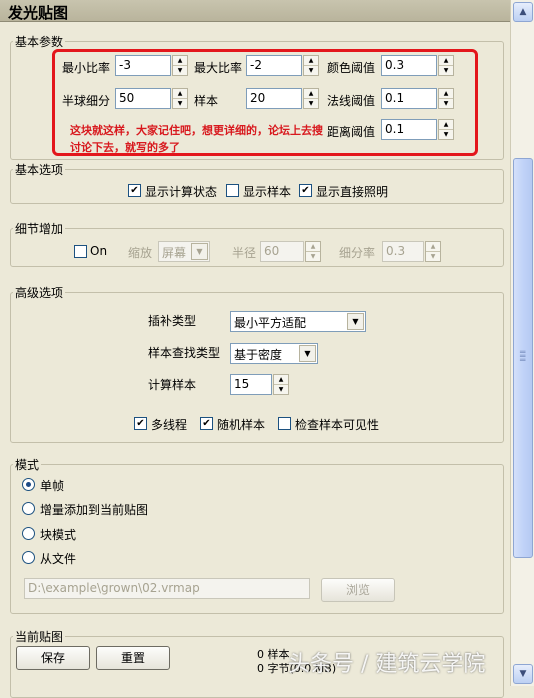 This screenshot has width=534, height=698. Describe the element at coordinates (305, 190) in the screenshot. I see `show-direct-checkbox: ✔` at that location.